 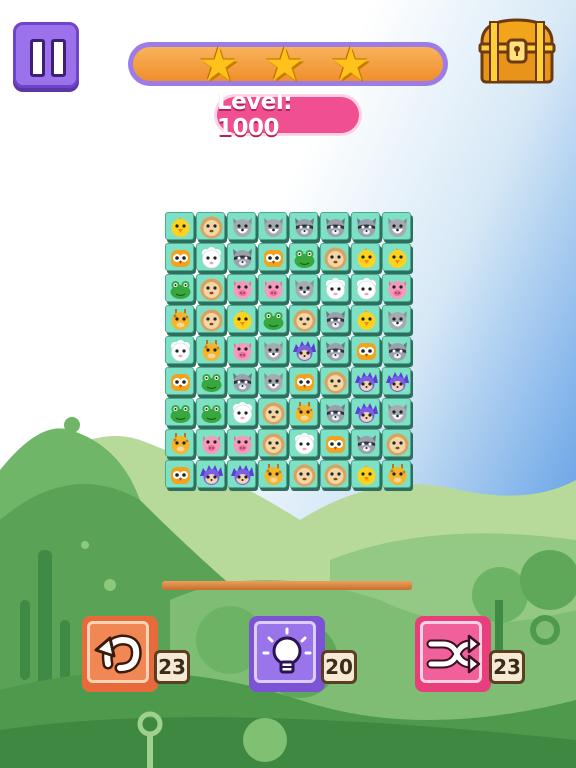 I want to click on undo-button, so click(x=120, y=654).